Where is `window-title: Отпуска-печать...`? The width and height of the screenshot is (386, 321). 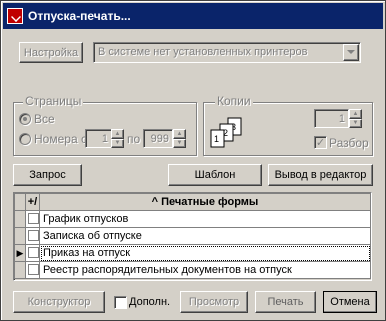
window-title: Отпуска-печать... is located at coordinates (79, 16).